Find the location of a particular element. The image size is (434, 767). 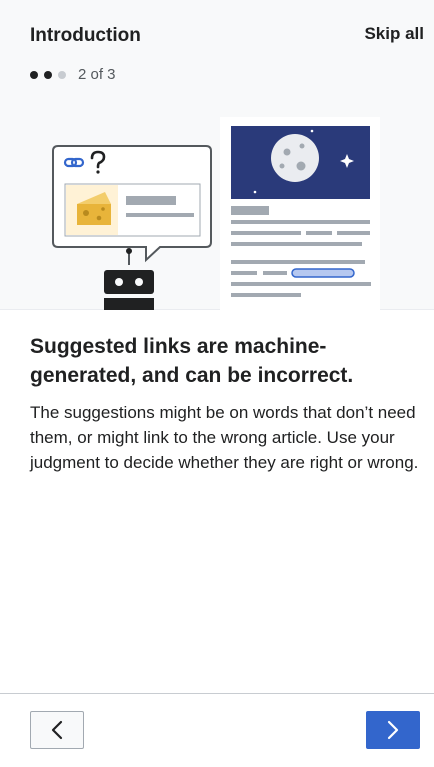

dialog-title: Introduction is located at coordinates (85, 35).